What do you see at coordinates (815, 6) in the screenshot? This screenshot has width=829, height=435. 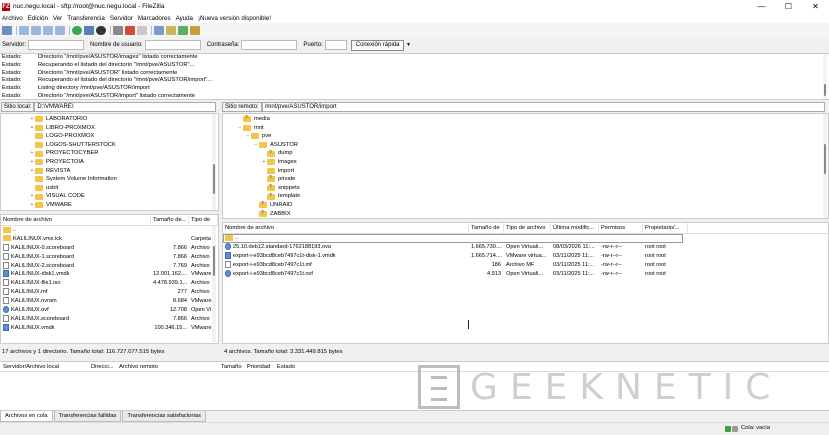 I see `close-button: ✕` at bounding box center [815, 6].